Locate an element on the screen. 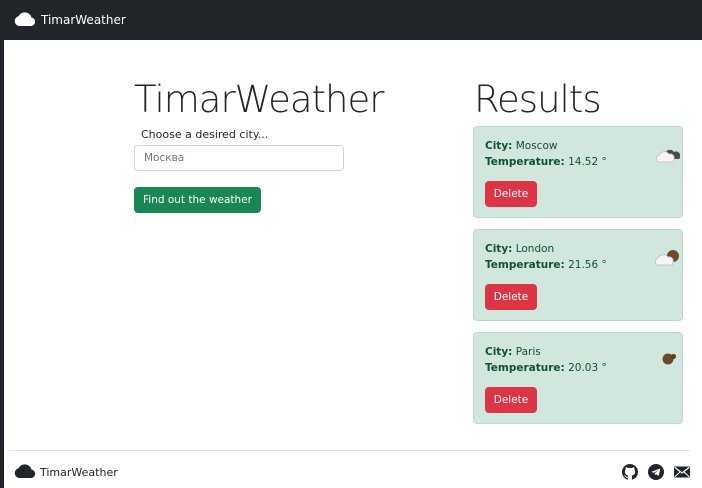 The height and width of the screenshot is (488, 702). city-value: Moscow is located at coordinates (536, 146).